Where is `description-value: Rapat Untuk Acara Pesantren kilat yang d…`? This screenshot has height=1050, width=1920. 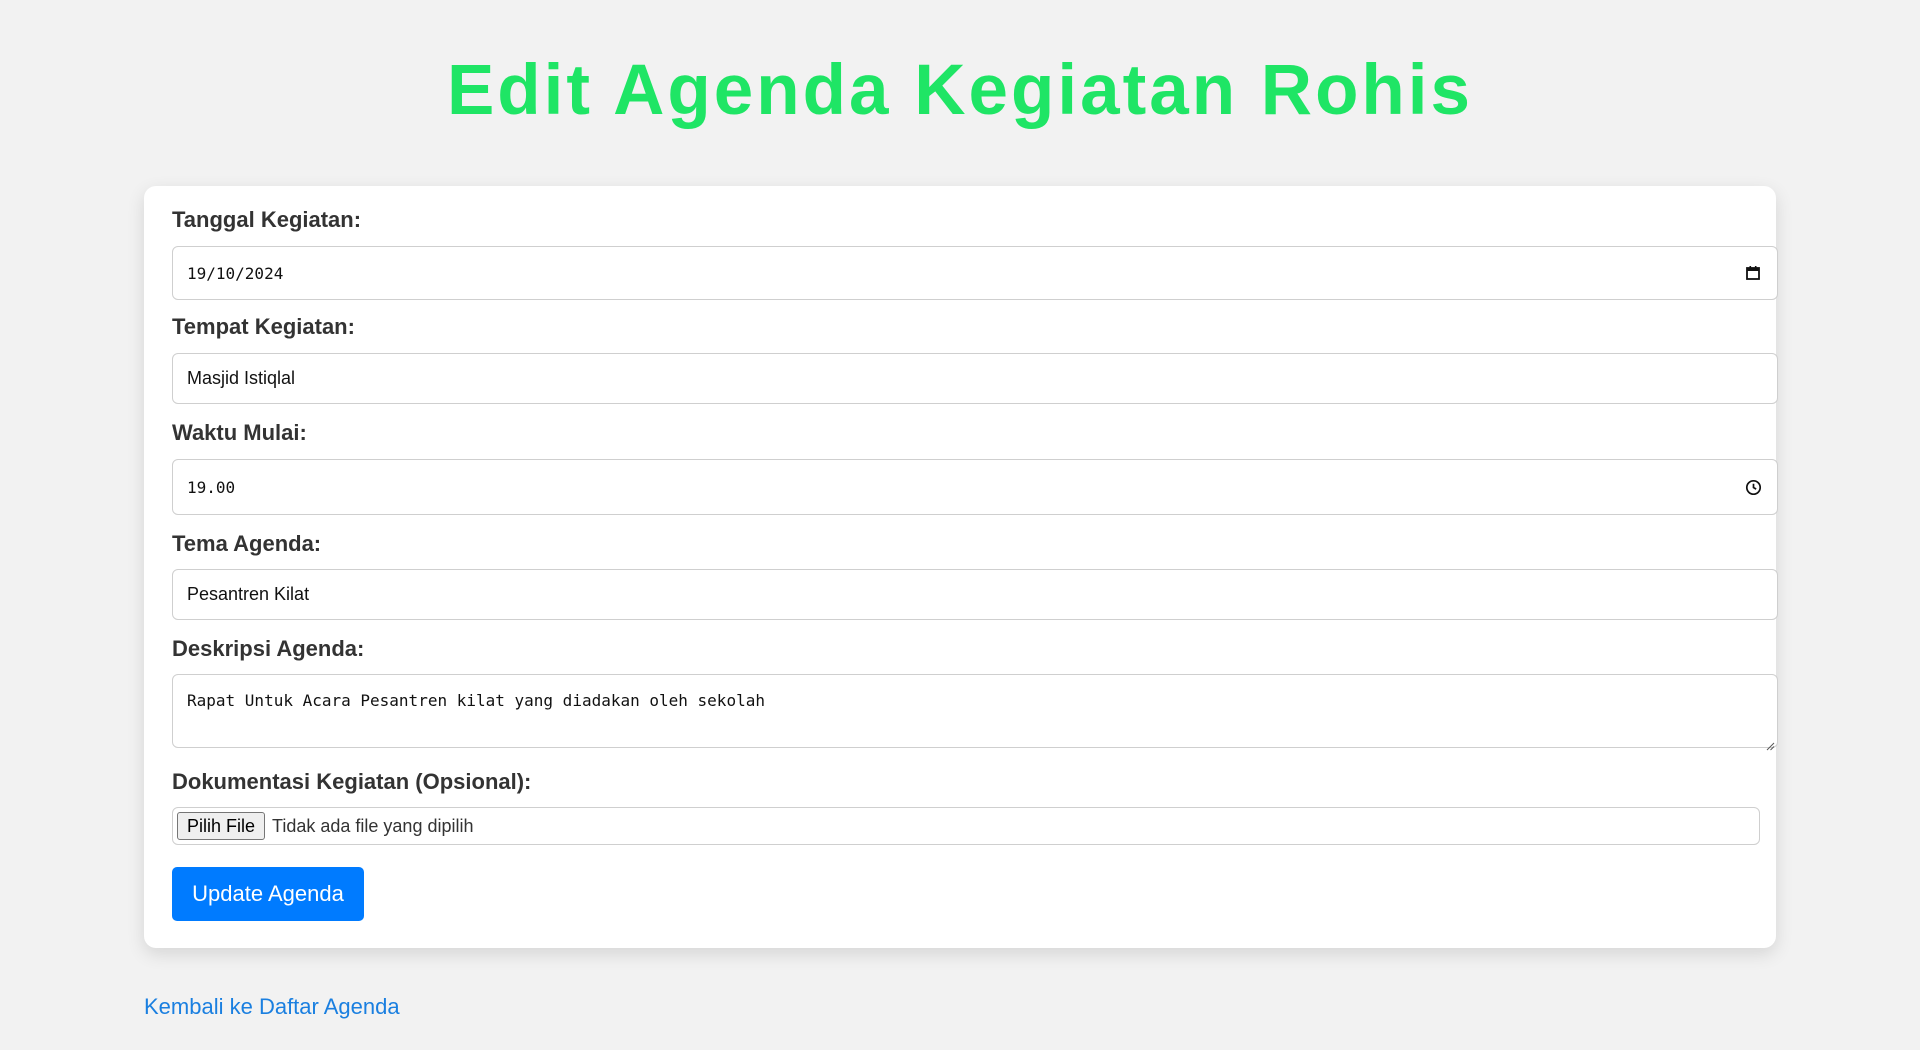
description-value: Rapat Untuk Acara Pesantren kilat yang d… is located at coordinates (476, 700).